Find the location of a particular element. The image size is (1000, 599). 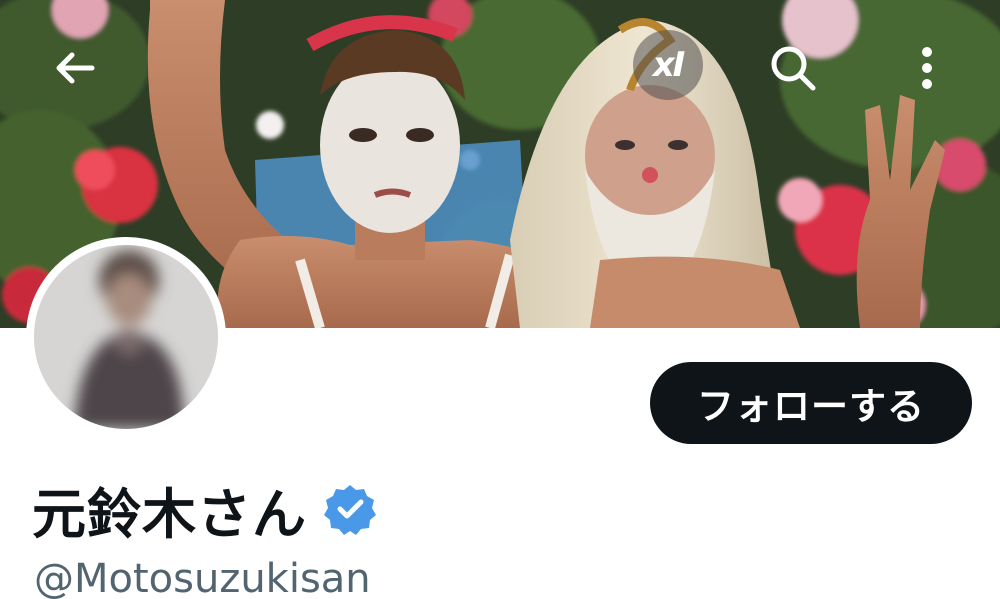

username-handle: @Motosuzukisan is located at coordinates (202, 577).